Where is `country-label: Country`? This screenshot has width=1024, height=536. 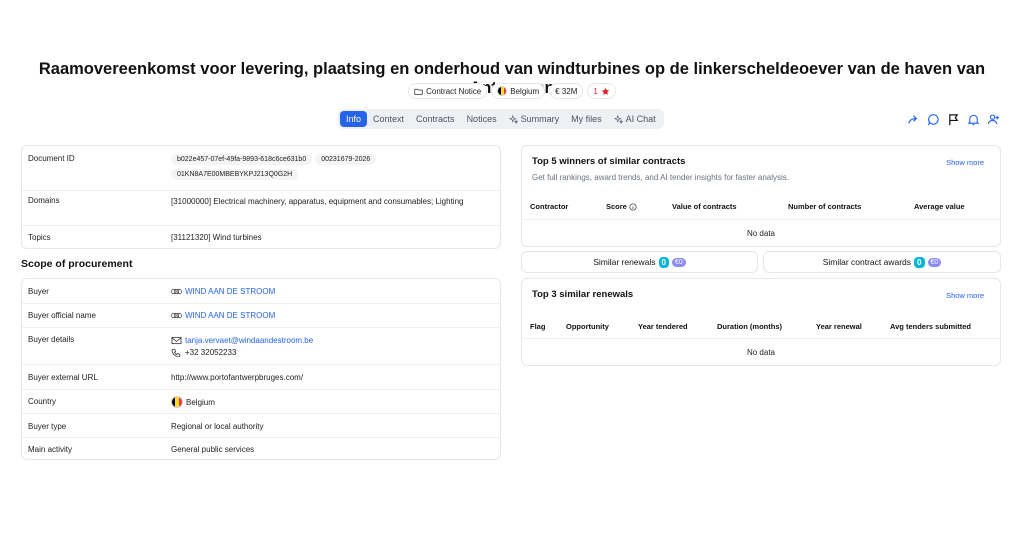 country-label: Country is located at coordinates (42, 401).